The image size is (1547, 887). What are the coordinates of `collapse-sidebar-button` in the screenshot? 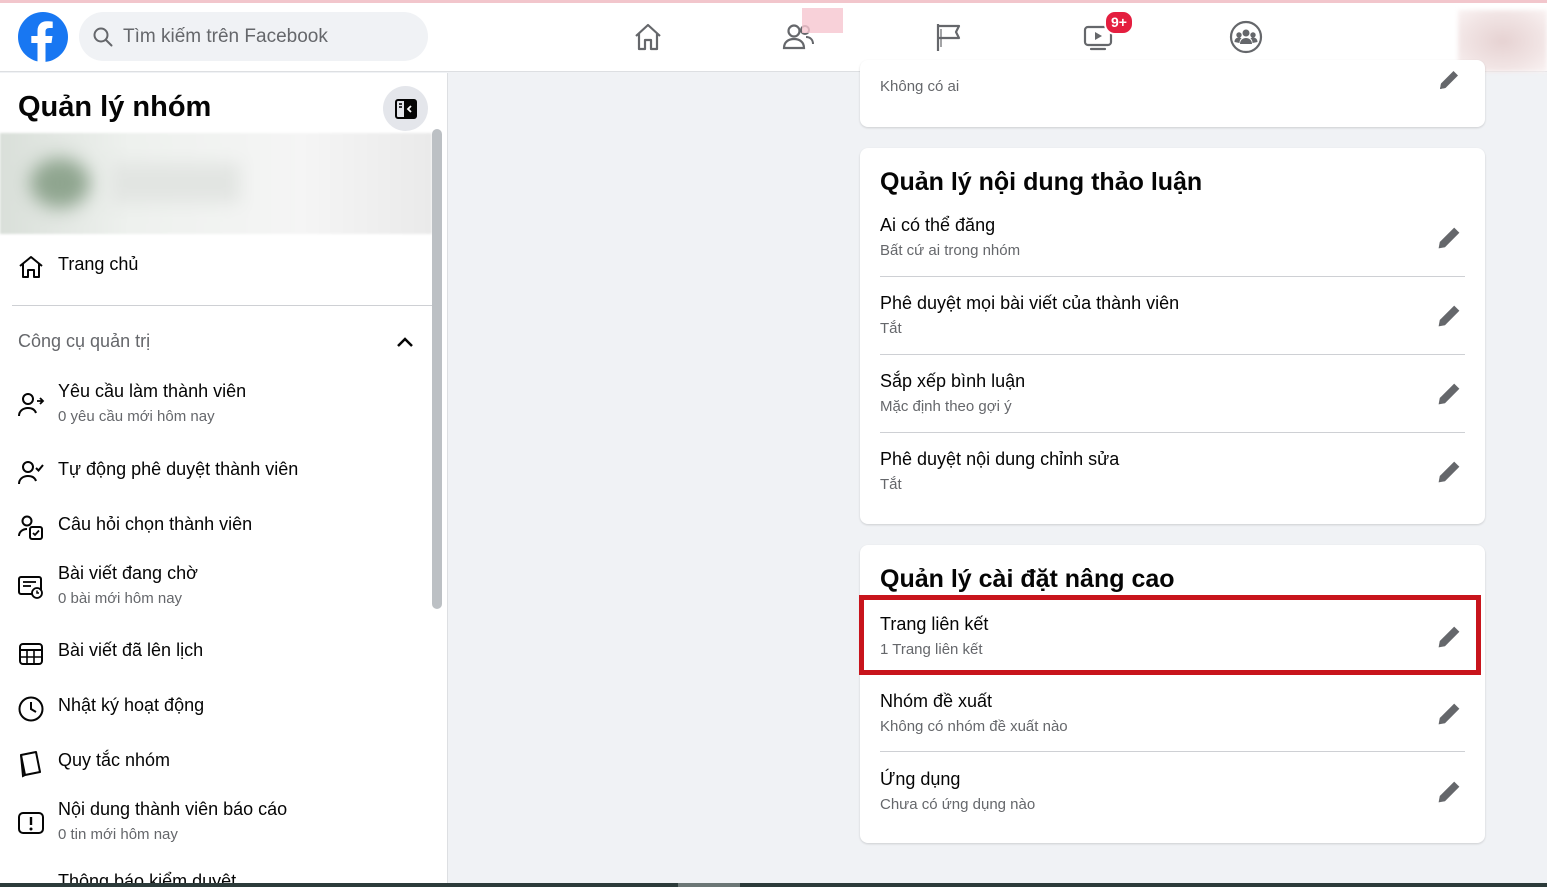 It's located at (405, 108).